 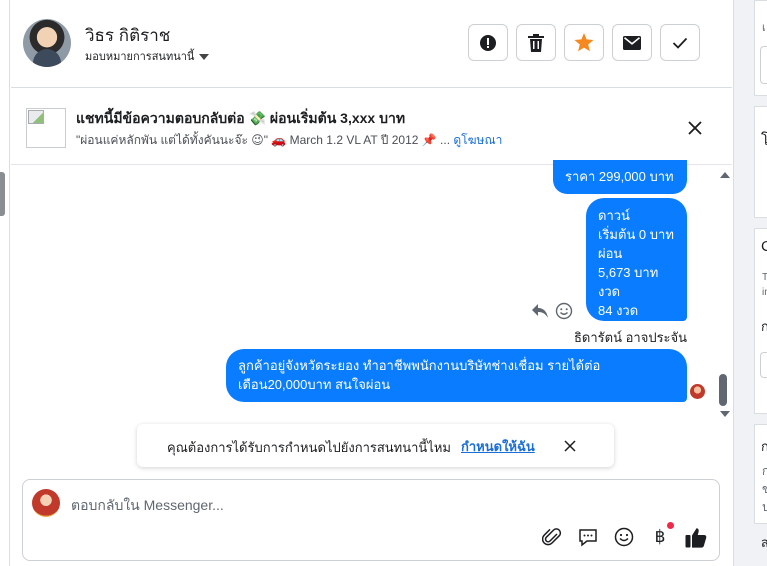 I want to click on contact-details-panel: เ โ C T in ก ก ก ข ป ส, so click(x=750, y=283).